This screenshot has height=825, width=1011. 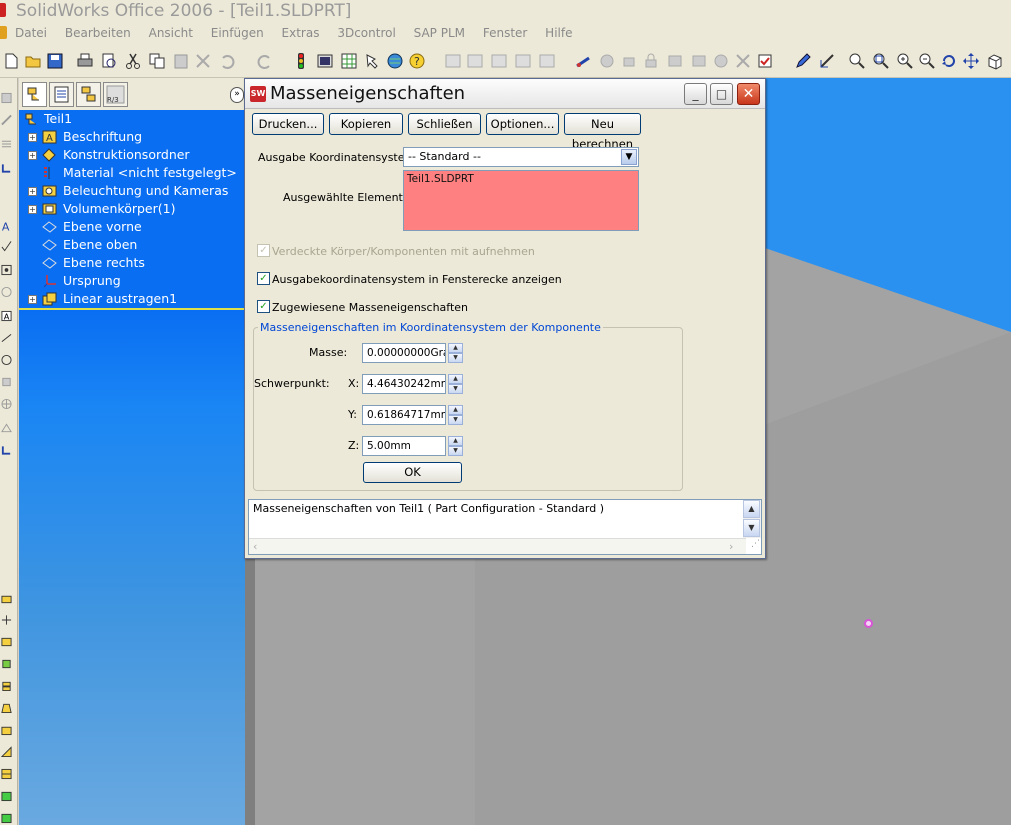 What do you see at coordinates (748, 94) in the screenshot?
I see `close-window-button: ✕` at bounding box center [748, 94].